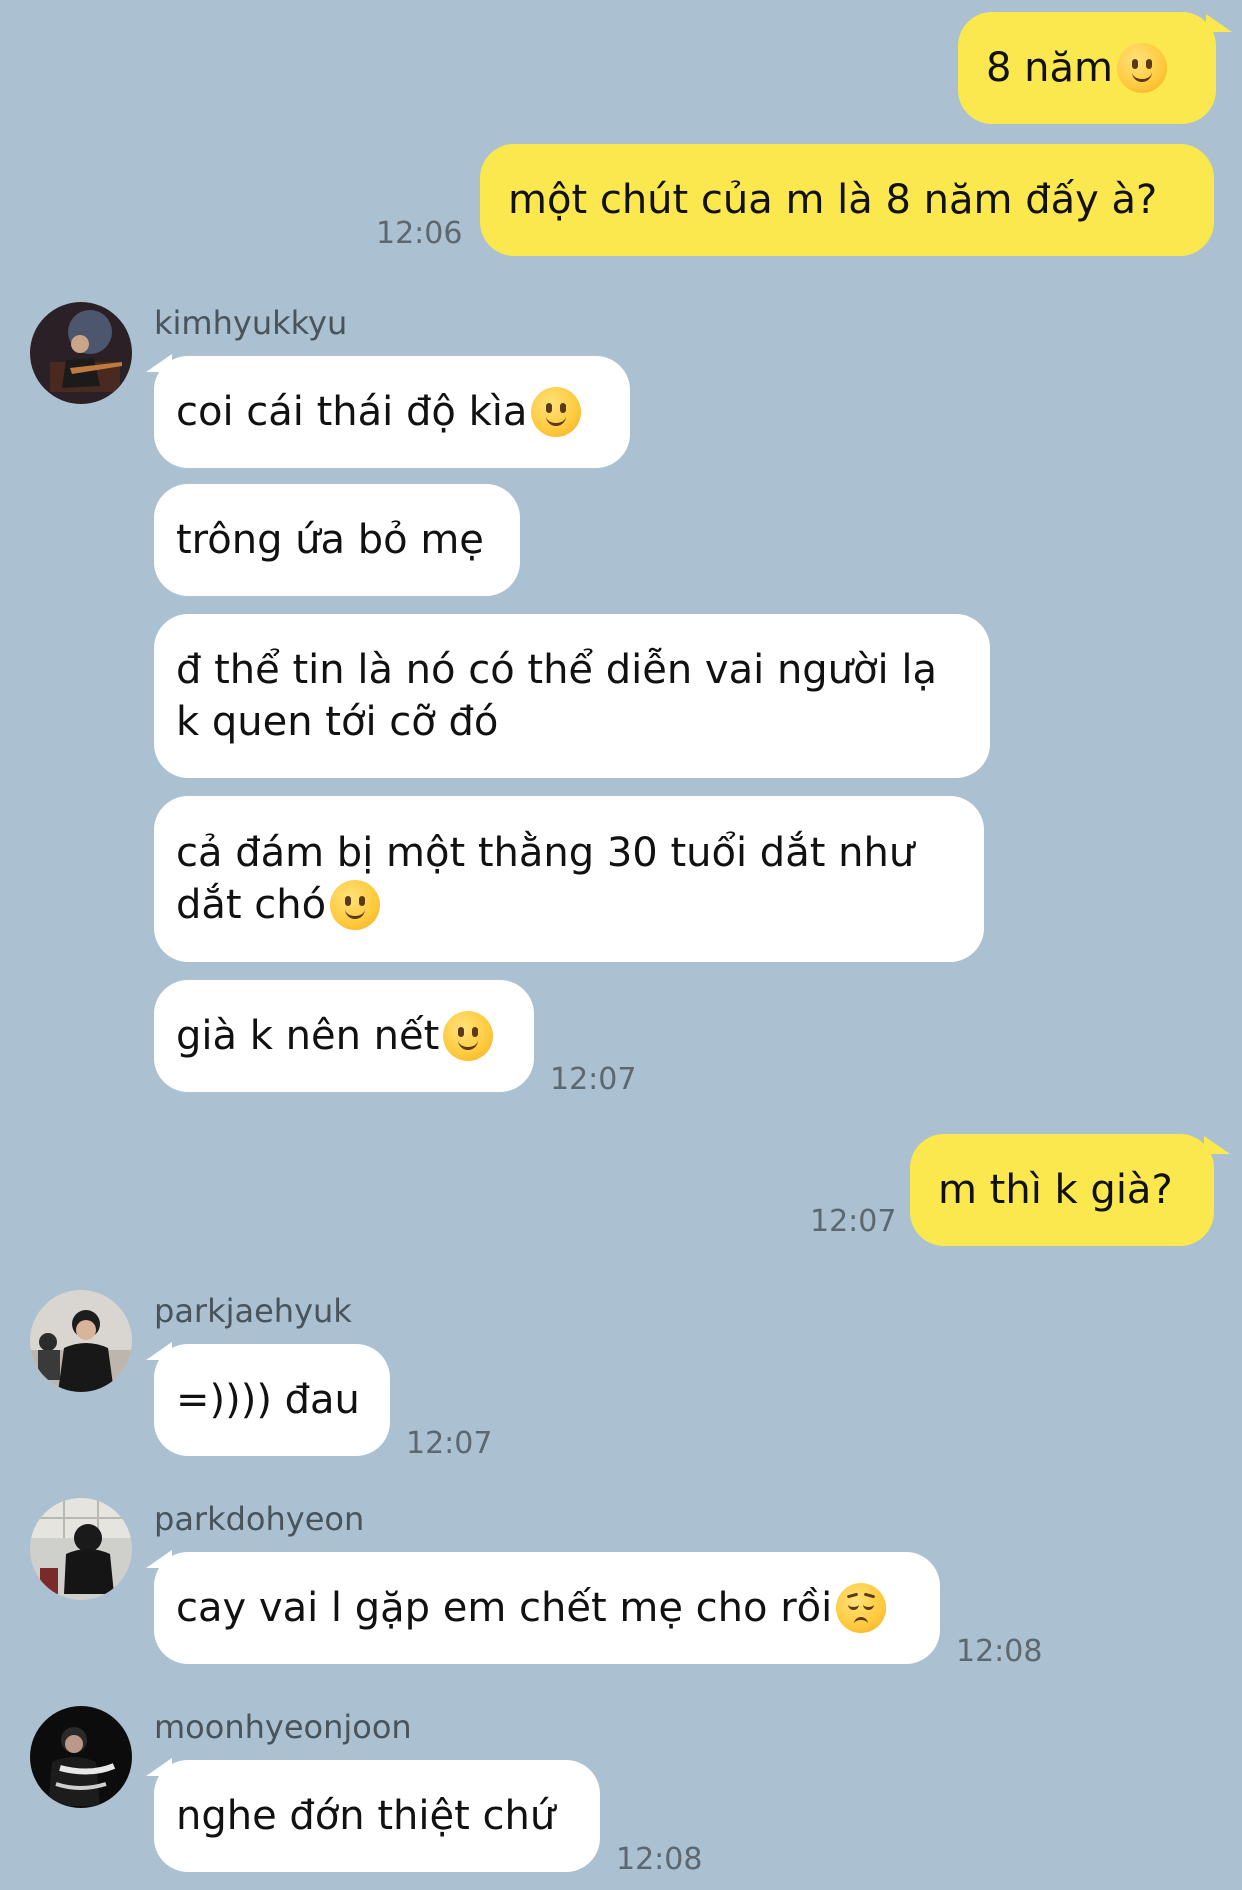 This screenshot has width=1242, height=1890. Describe the element at coordinates (268, 1400) in the screenshot. I see `message-text: =)))) đau` at that location.